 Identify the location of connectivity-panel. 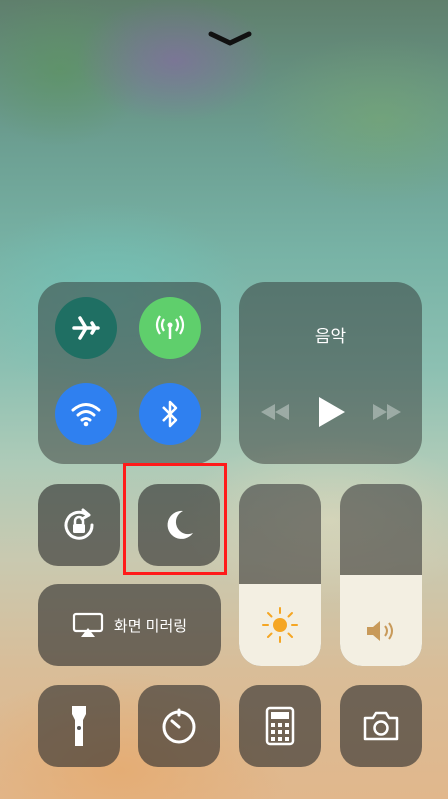
(129, 373).